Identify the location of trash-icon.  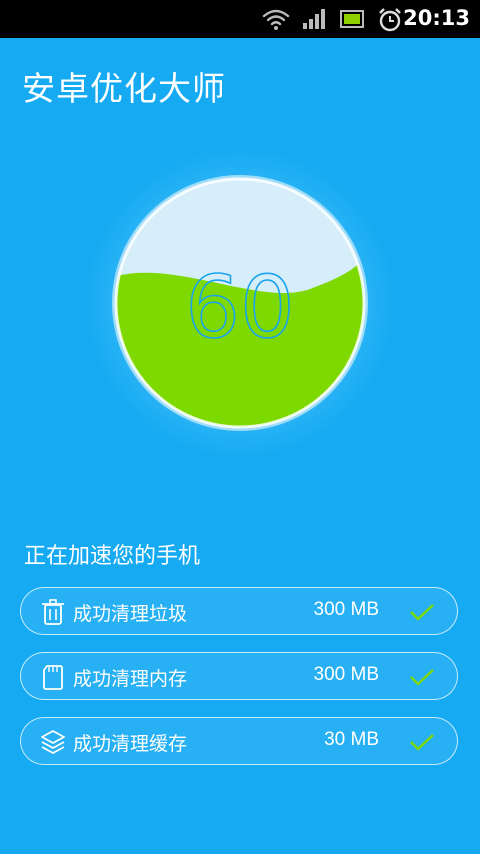
(53, 612).